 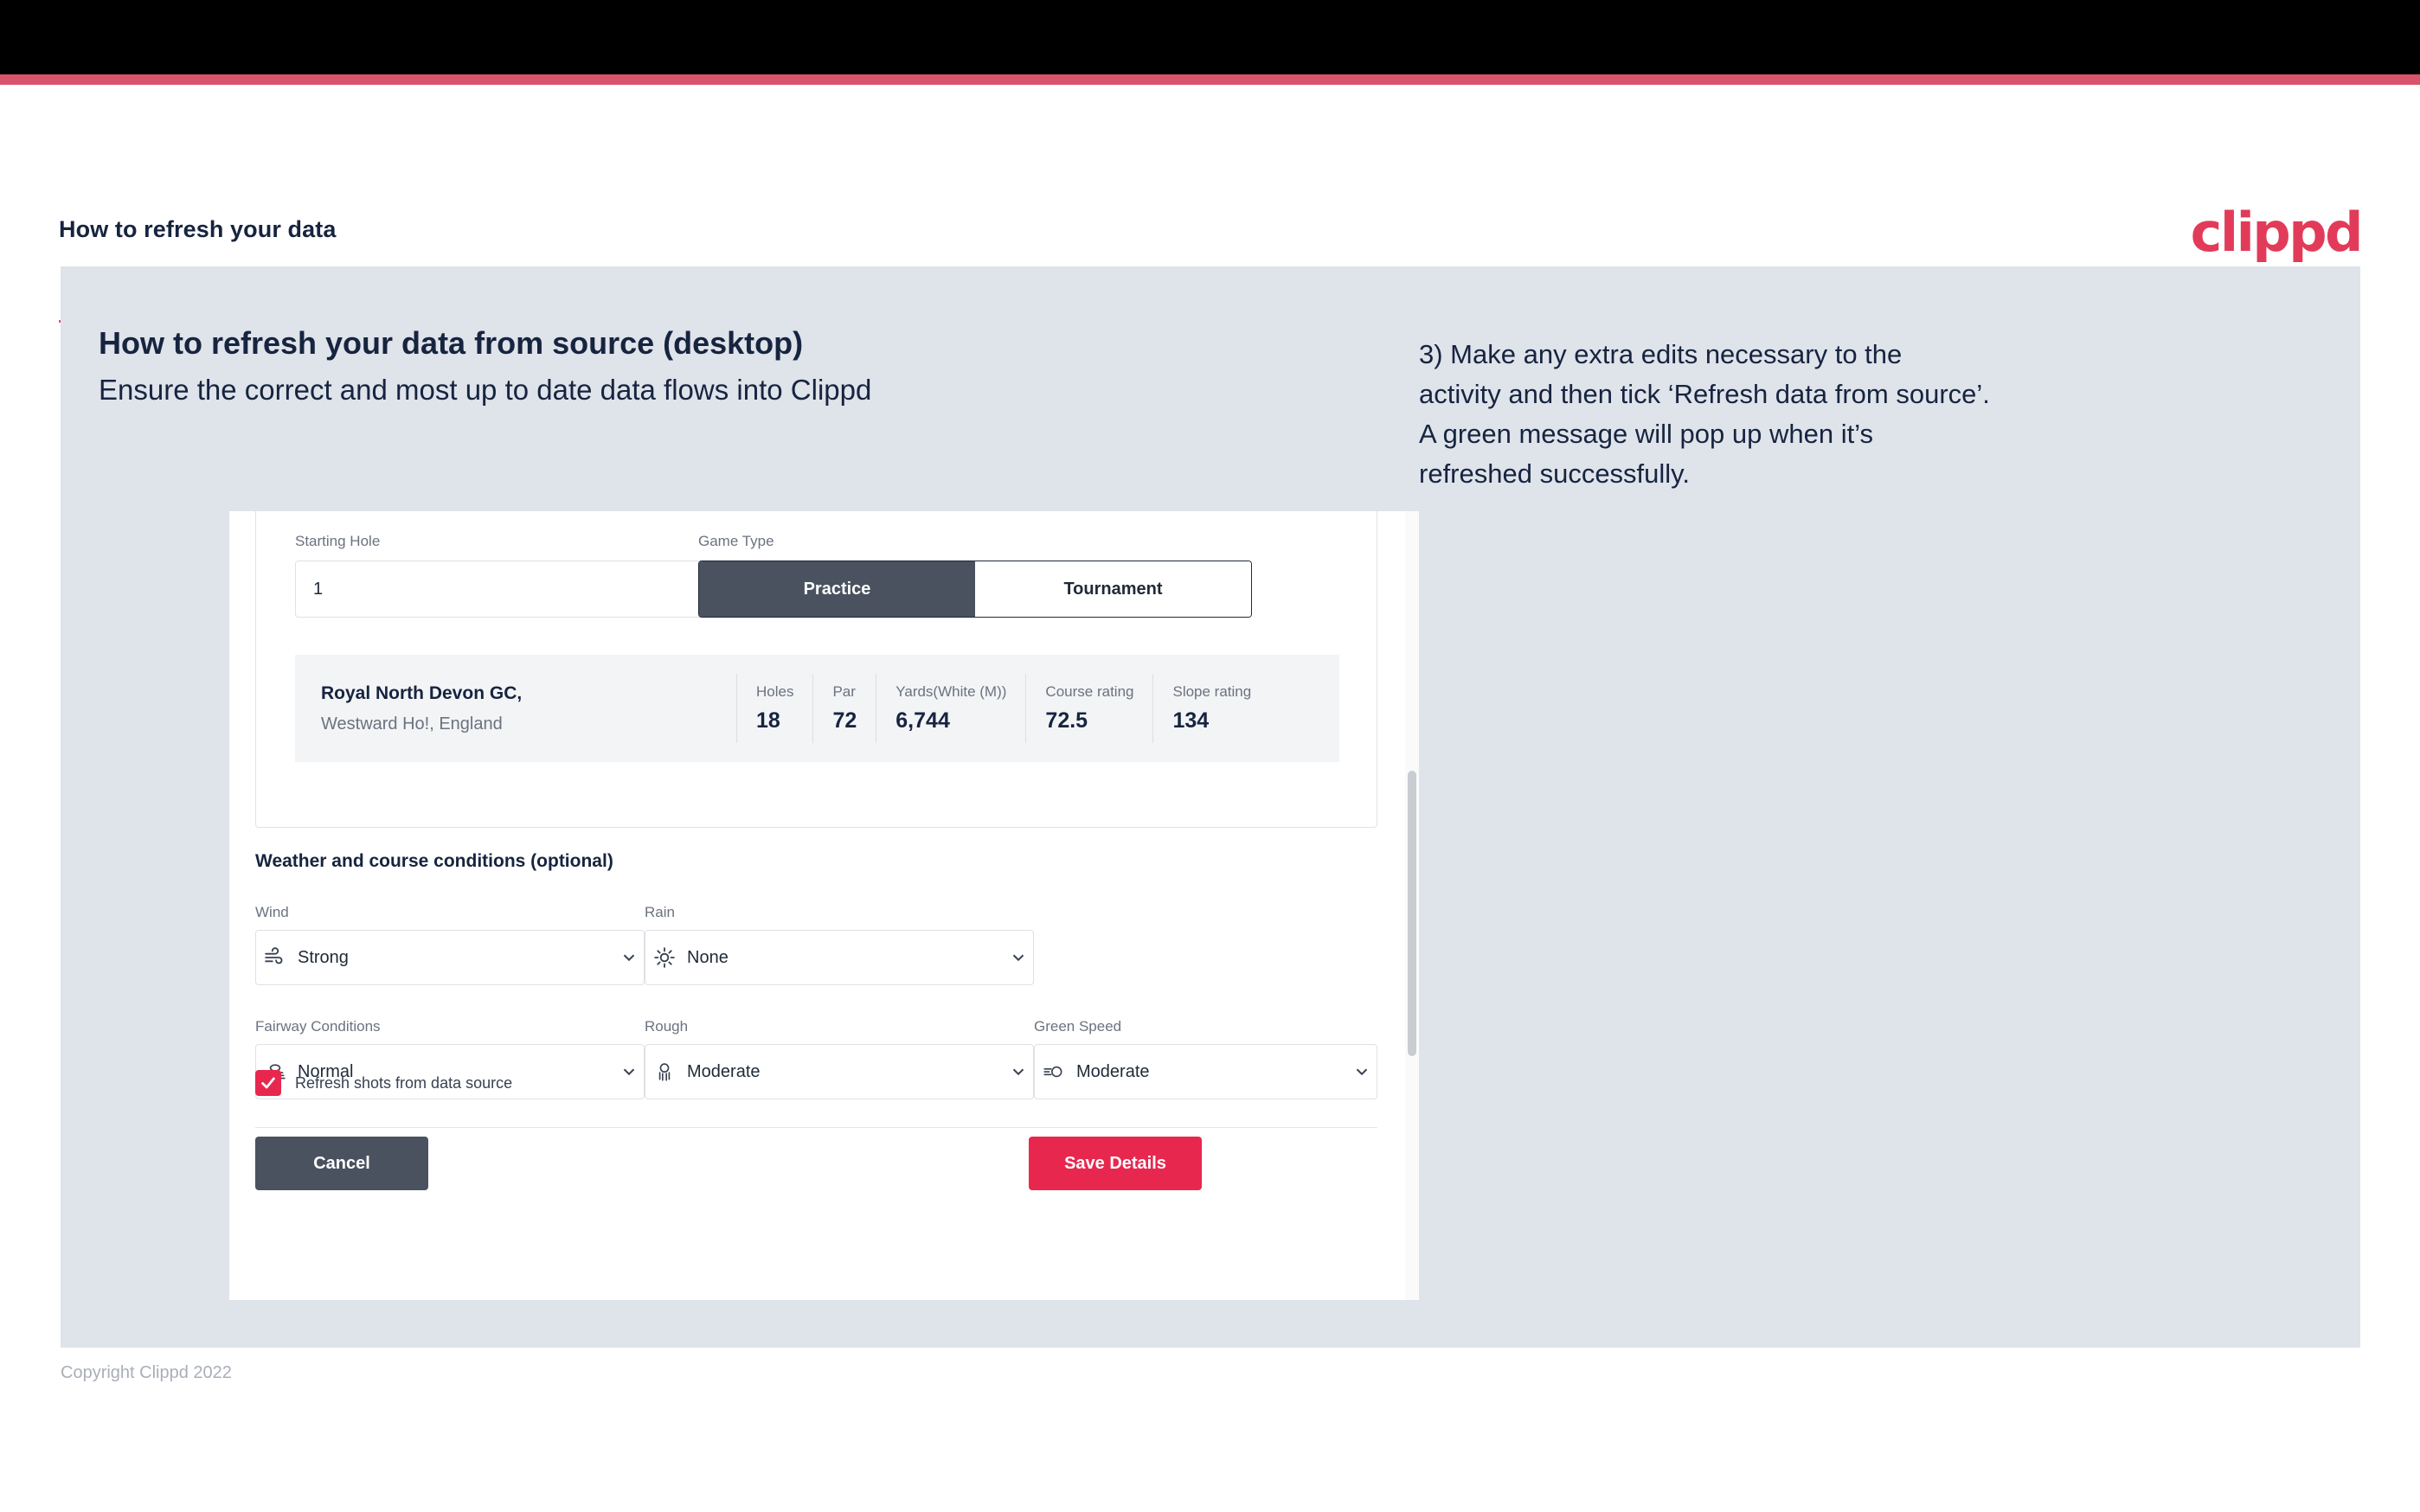 I want to click on modal-scrollbar-track, so click(x=1412, y=905).